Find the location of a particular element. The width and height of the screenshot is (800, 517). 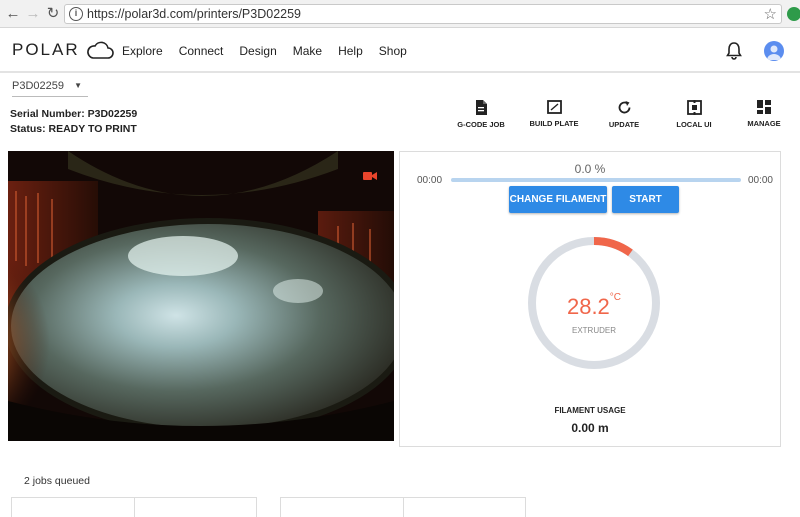

logo-text: POLAR is located at coordinates (46, 49).